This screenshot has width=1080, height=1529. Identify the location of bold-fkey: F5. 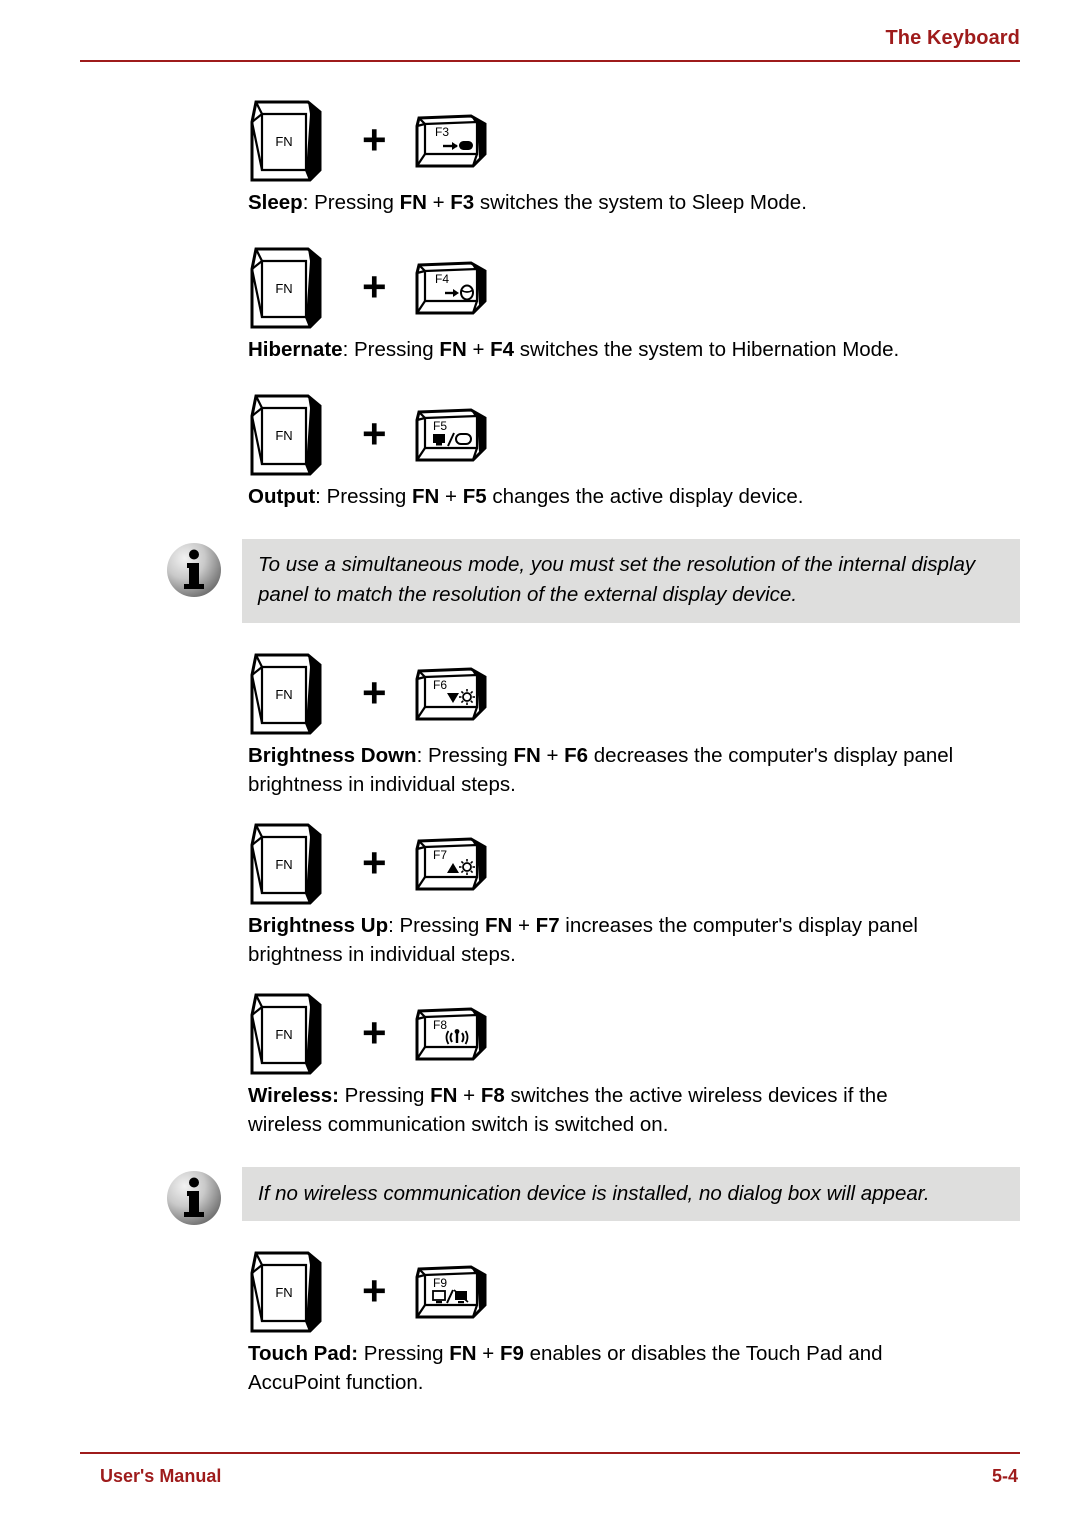
(474, 496).